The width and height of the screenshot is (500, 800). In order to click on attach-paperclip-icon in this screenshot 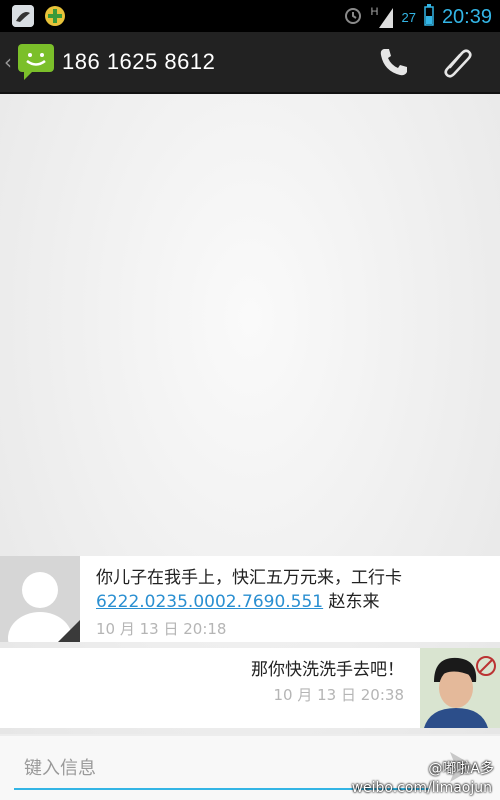, I will do `click(458, 62)`.